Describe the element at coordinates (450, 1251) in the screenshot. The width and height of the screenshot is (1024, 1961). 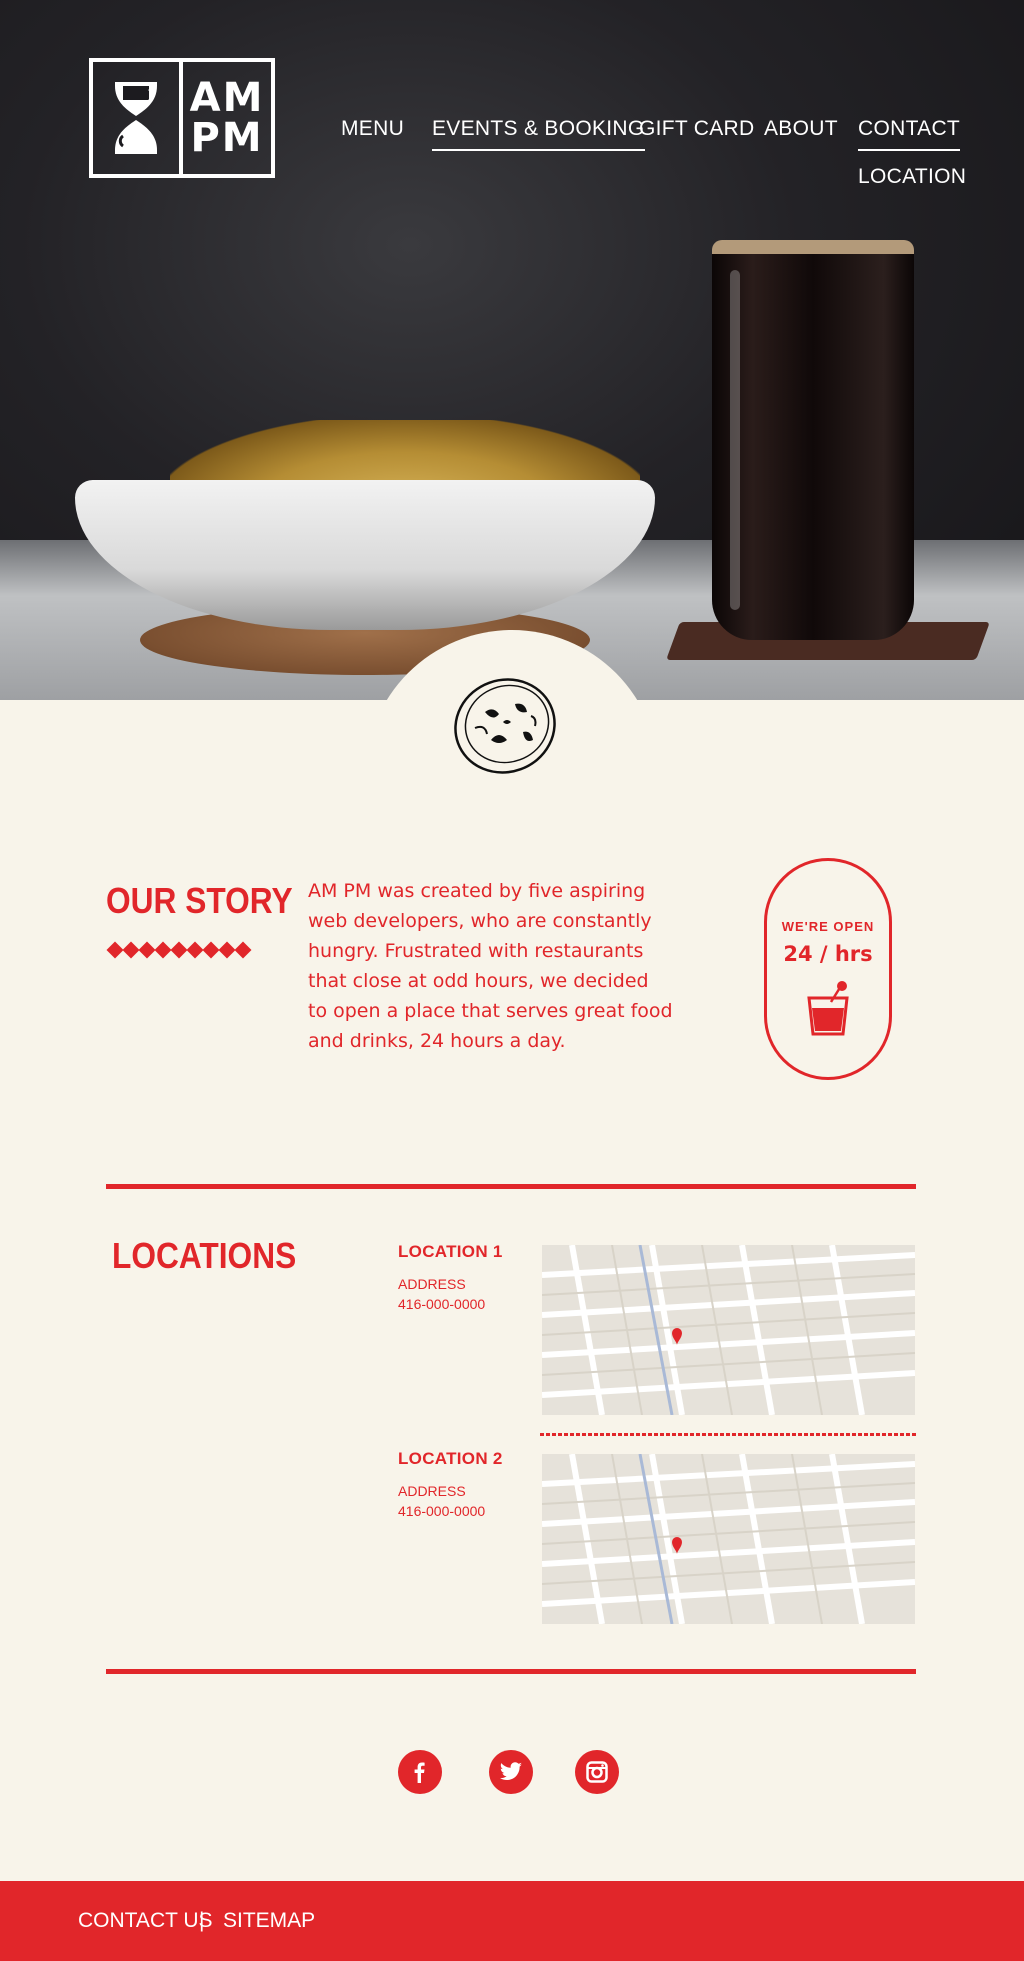
I see `location-name: LOCATION 1` at that location.